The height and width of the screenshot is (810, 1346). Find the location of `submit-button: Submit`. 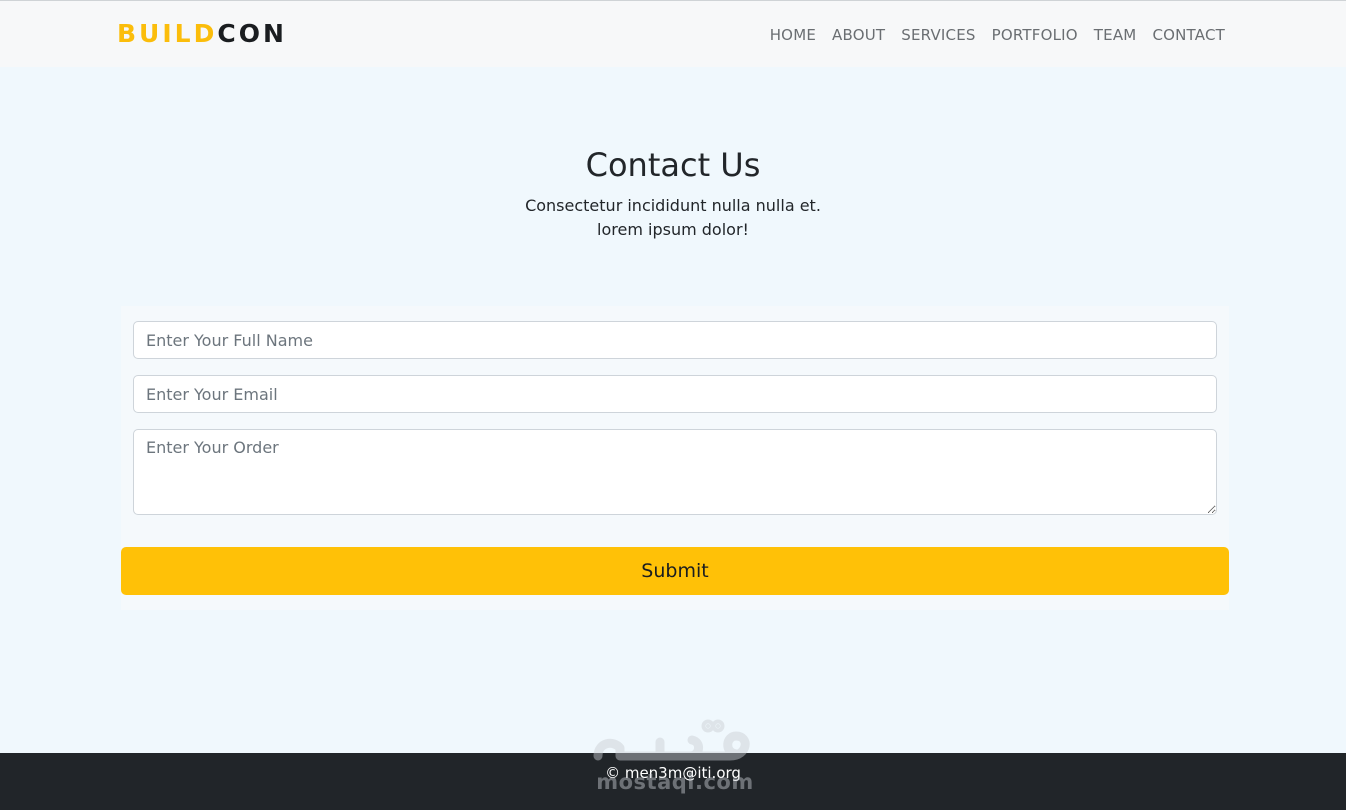

submit-button: Submit is located at coordinates (675, 571).